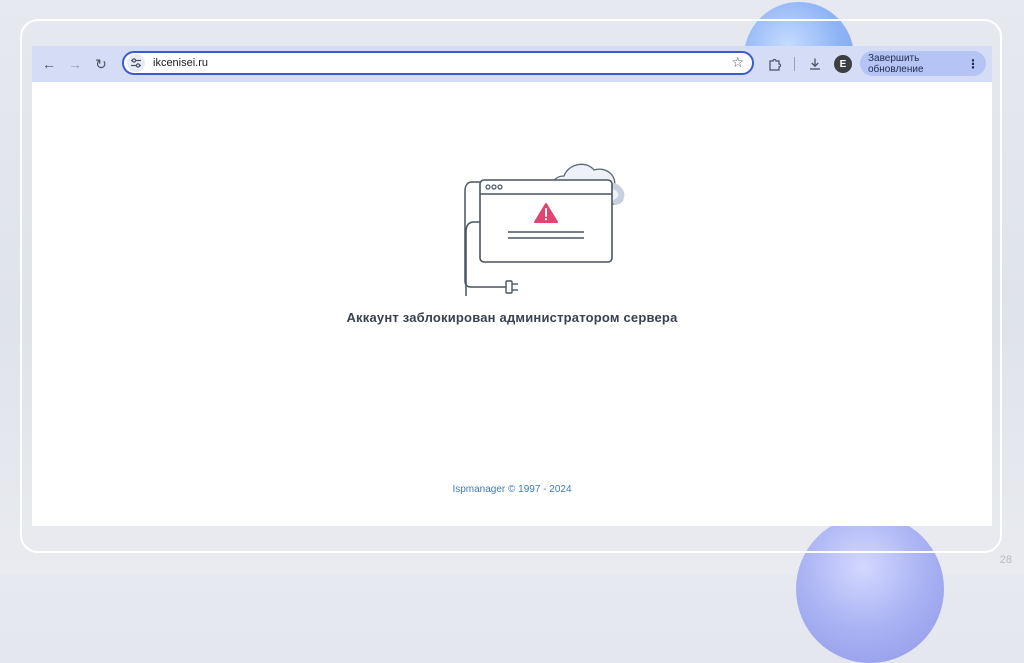 This screenshot has height=663, width=1024. I want to click on finish-update-button: Завершить обновление ⋮, so click(923, 63).